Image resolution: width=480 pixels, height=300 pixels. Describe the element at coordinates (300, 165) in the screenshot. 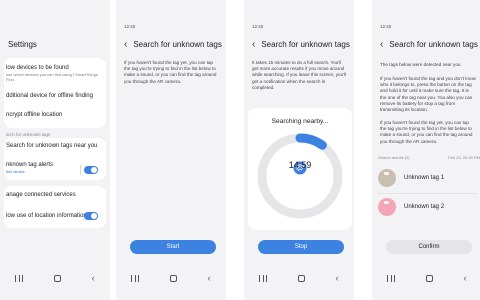

I see `countdown-timer: 14:59` at that location.